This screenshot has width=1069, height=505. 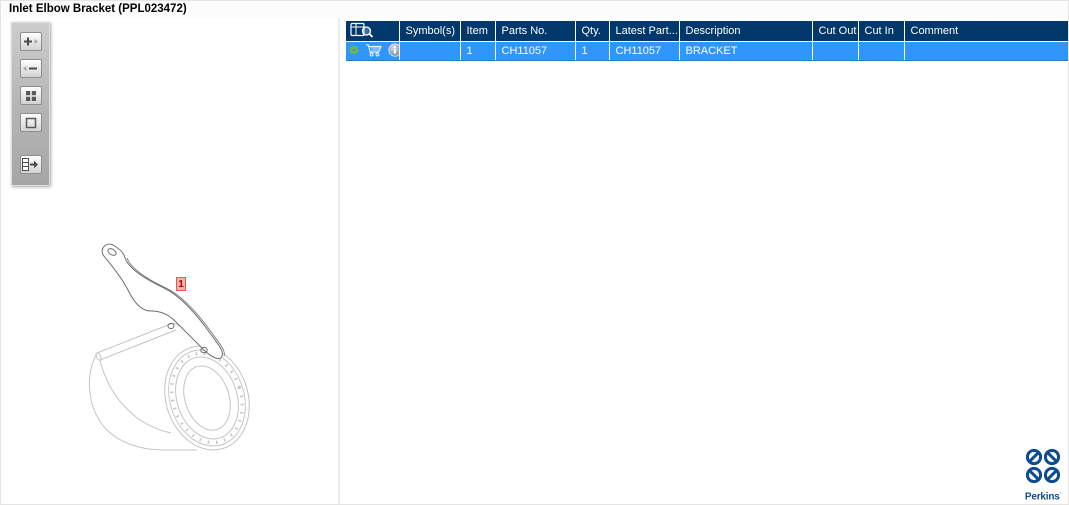 What do you see at coordinates (181, 284) in the screenshot?
I see `item-callout-1: 1` at bounding box center [181, 284].